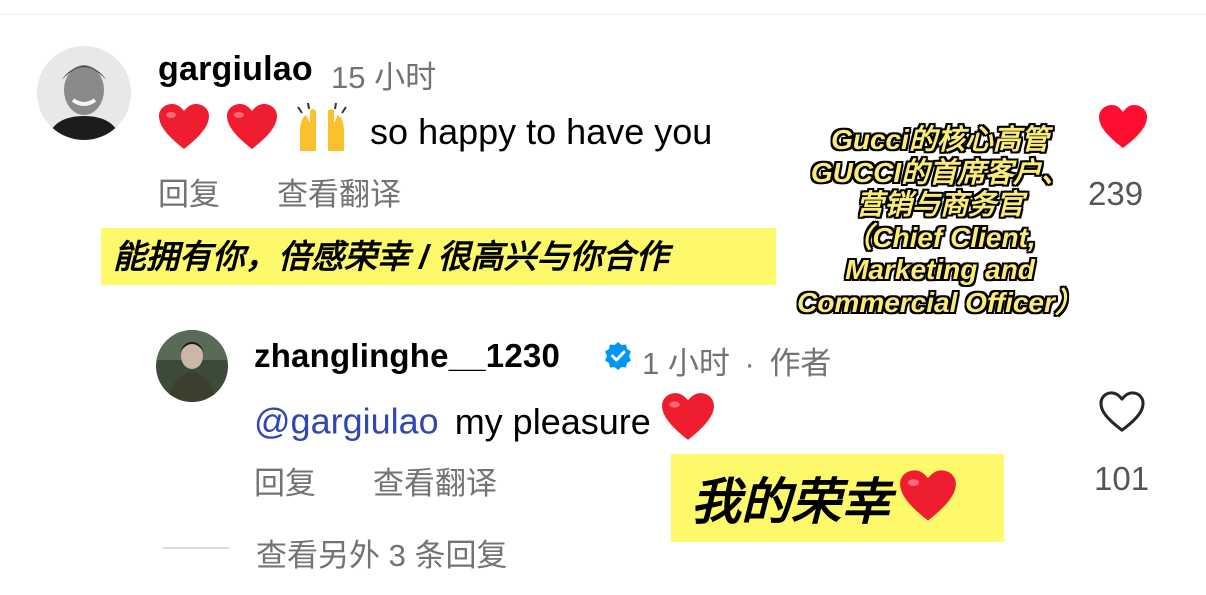  Describe the element at coordinates (384, 77) in the screenshot. I see `comment-time: 15 小时` at that location.